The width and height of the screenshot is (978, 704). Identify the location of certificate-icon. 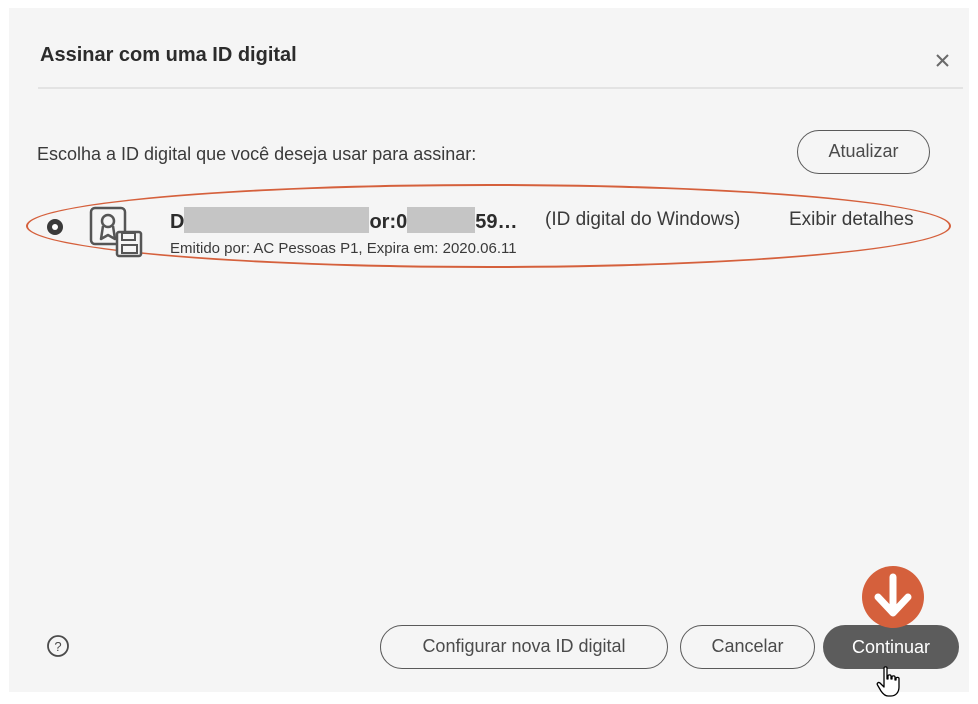
(116, 232).